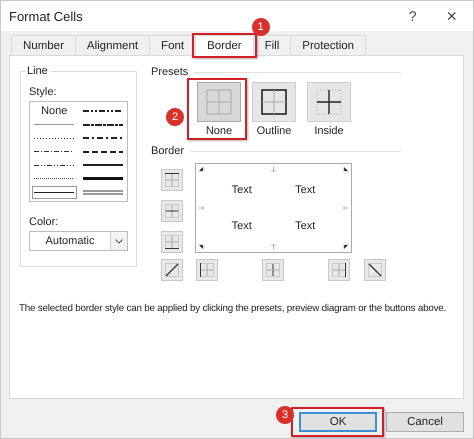 This screenshot has width=474, height=439. Describe the element at coordinates (425, 422) in the screenshot. I see `dialog-button: Cancel` at that location.